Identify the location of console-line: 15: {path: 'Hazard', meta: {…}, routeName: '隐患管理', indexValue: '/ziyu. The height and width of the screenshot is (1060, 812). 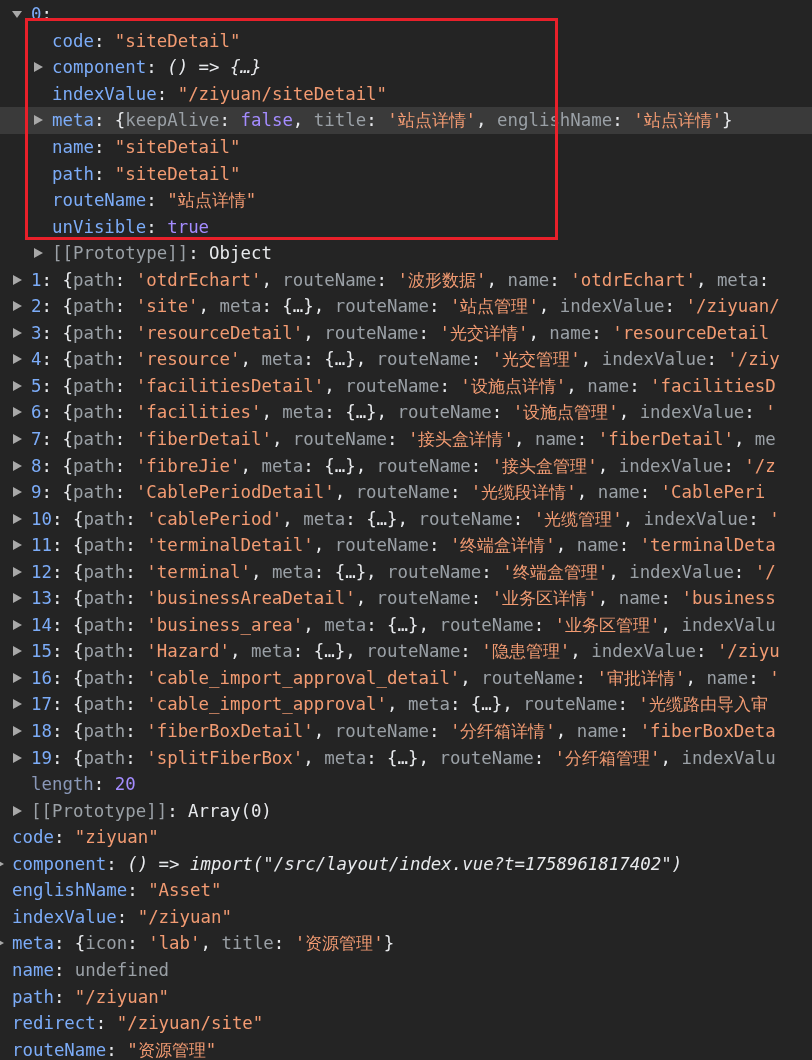
(405, 652).